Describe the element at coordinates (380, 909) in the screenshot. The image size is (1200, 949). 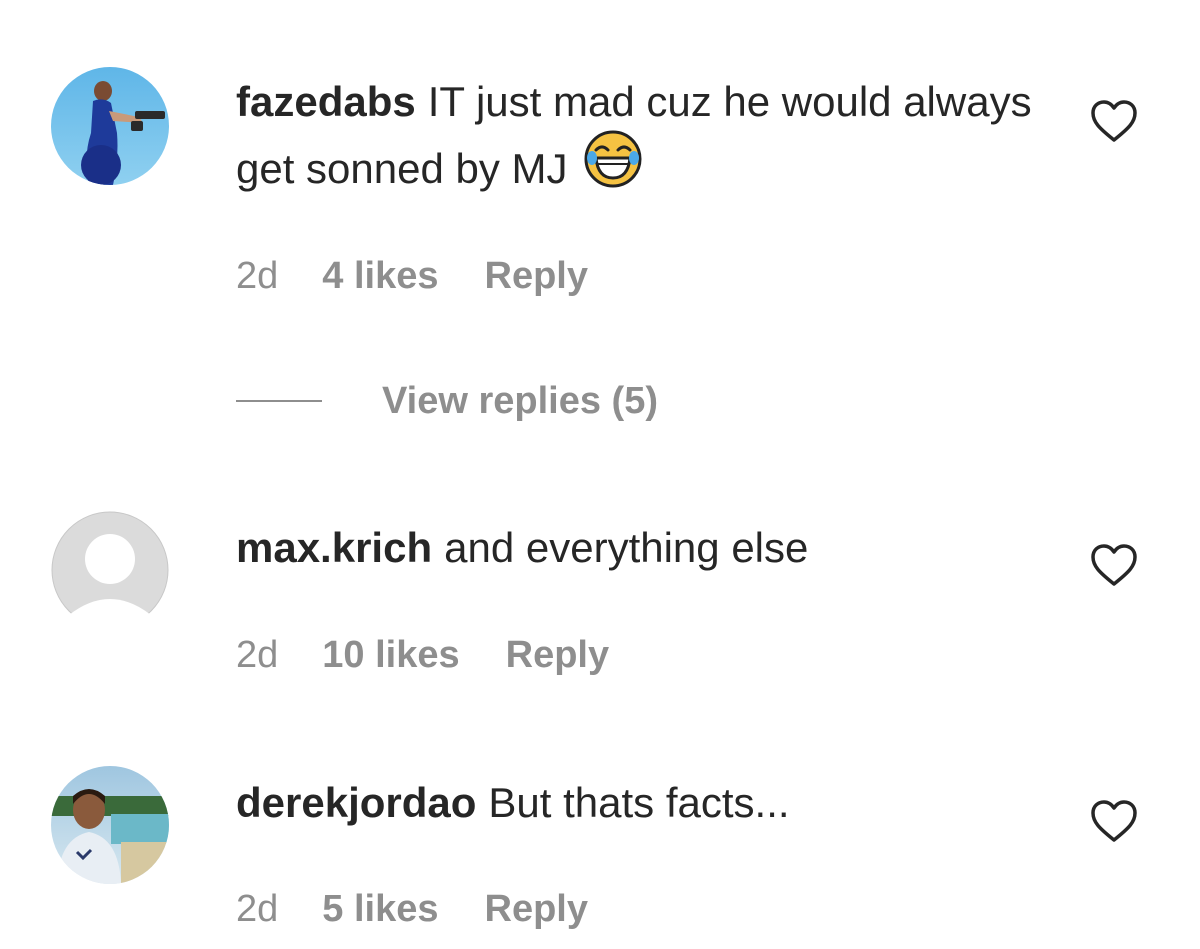
I see `comment-likes: 5 likes` at that location.